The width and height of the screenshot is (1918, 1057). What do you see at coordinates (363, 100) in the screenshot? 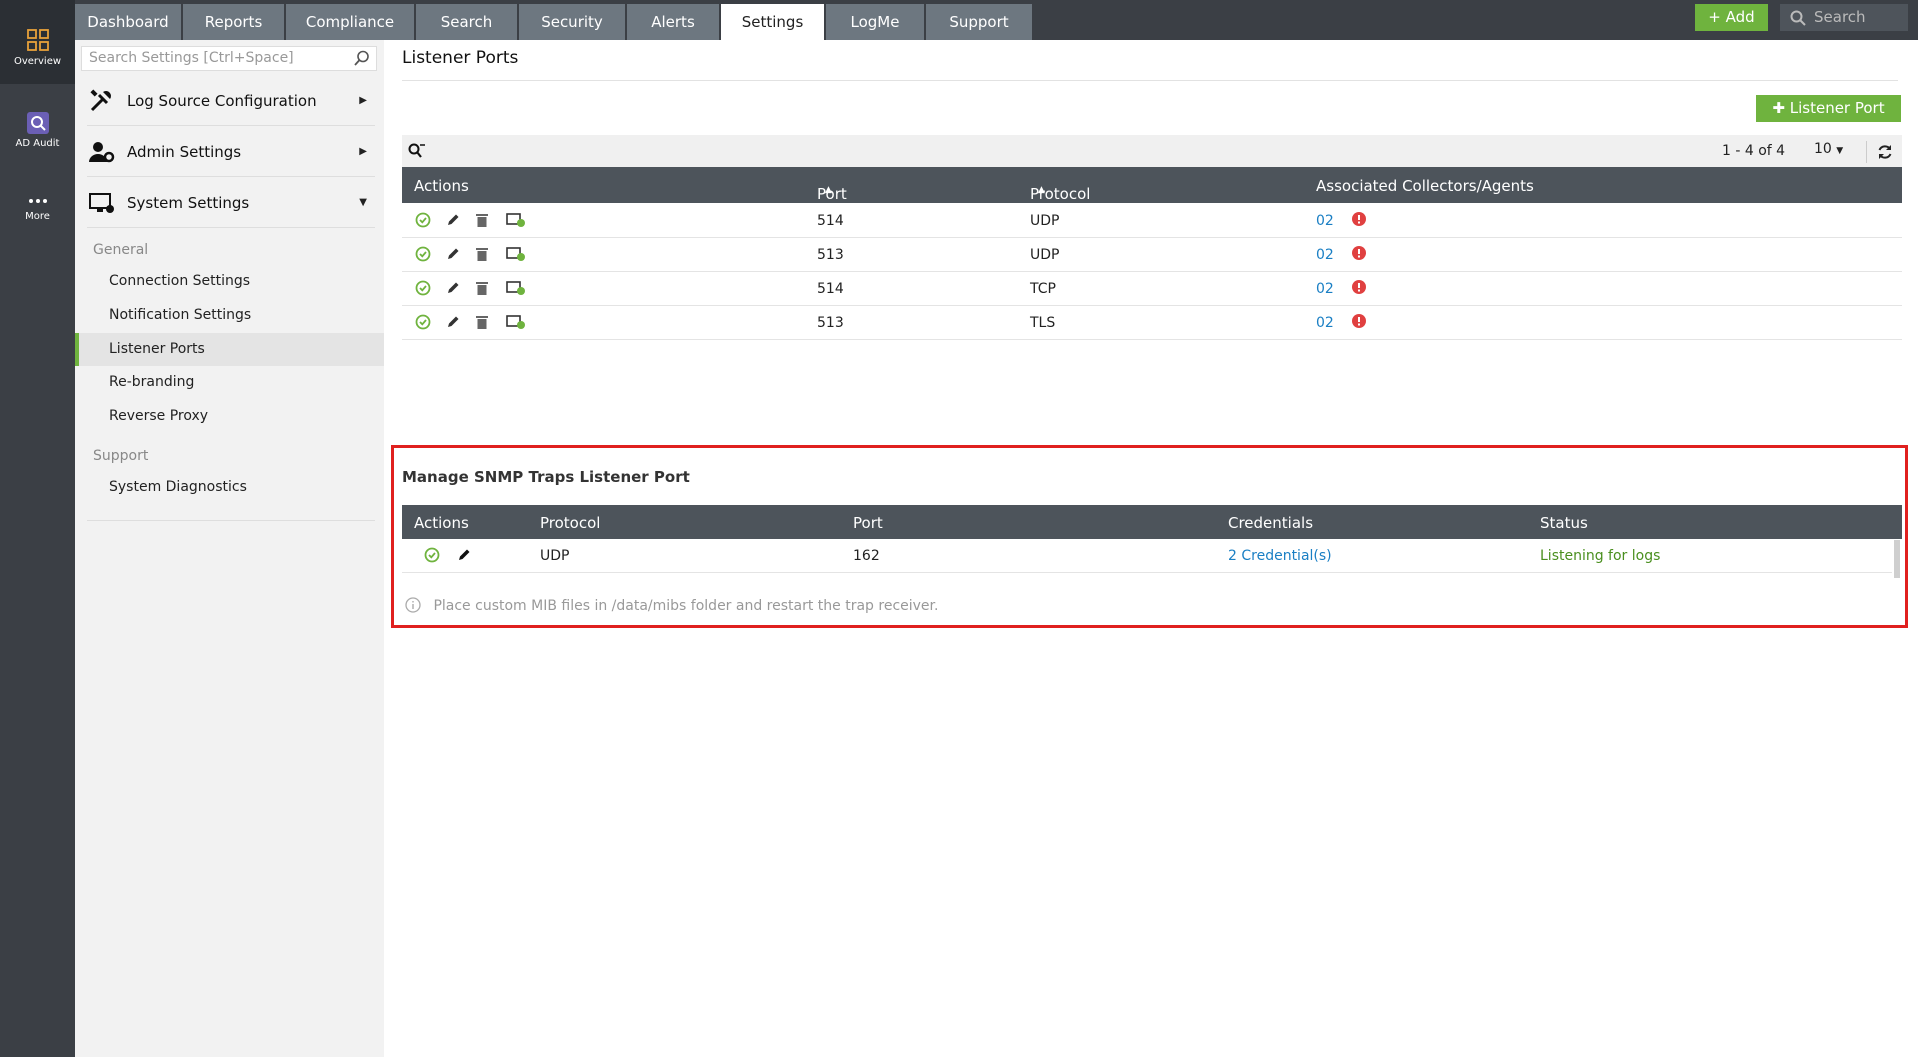
I see `caret-right-icon: ▶` at bounding box center [363, 100].